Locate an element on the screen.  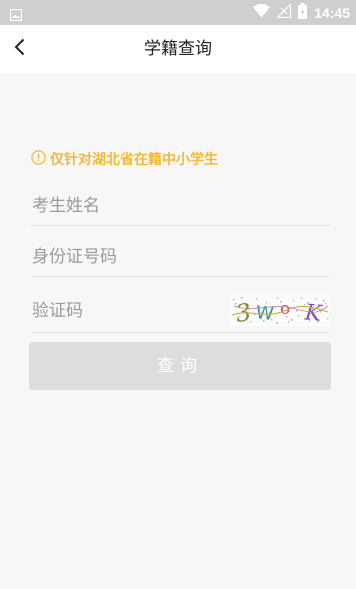
status-bar: 14:45 is located at coordinates (178, 12).